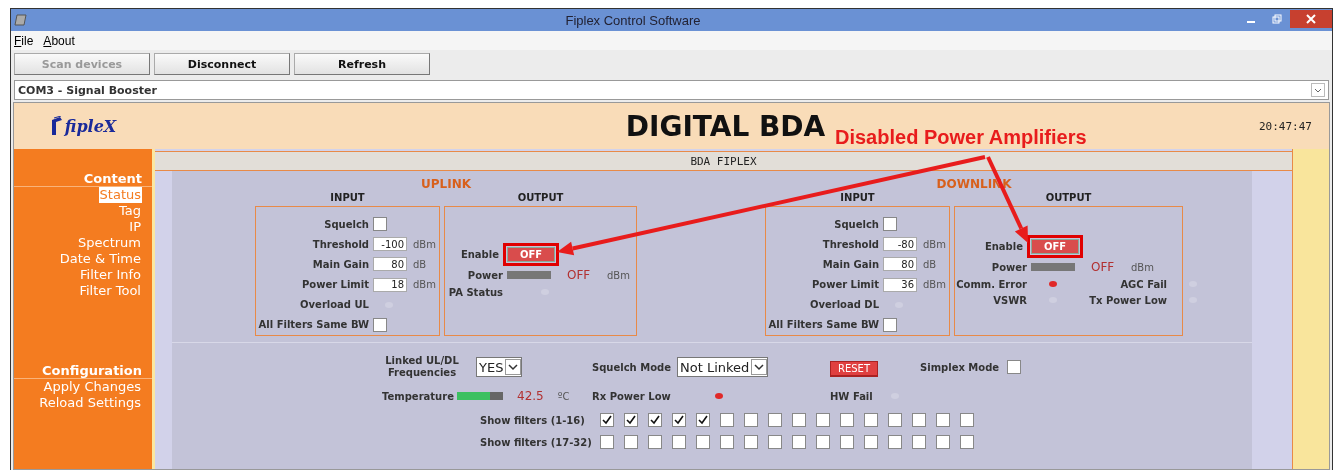 The width and height of the screenshot is (1342, 470). I want to click on power-bar, so click(1053, 267).